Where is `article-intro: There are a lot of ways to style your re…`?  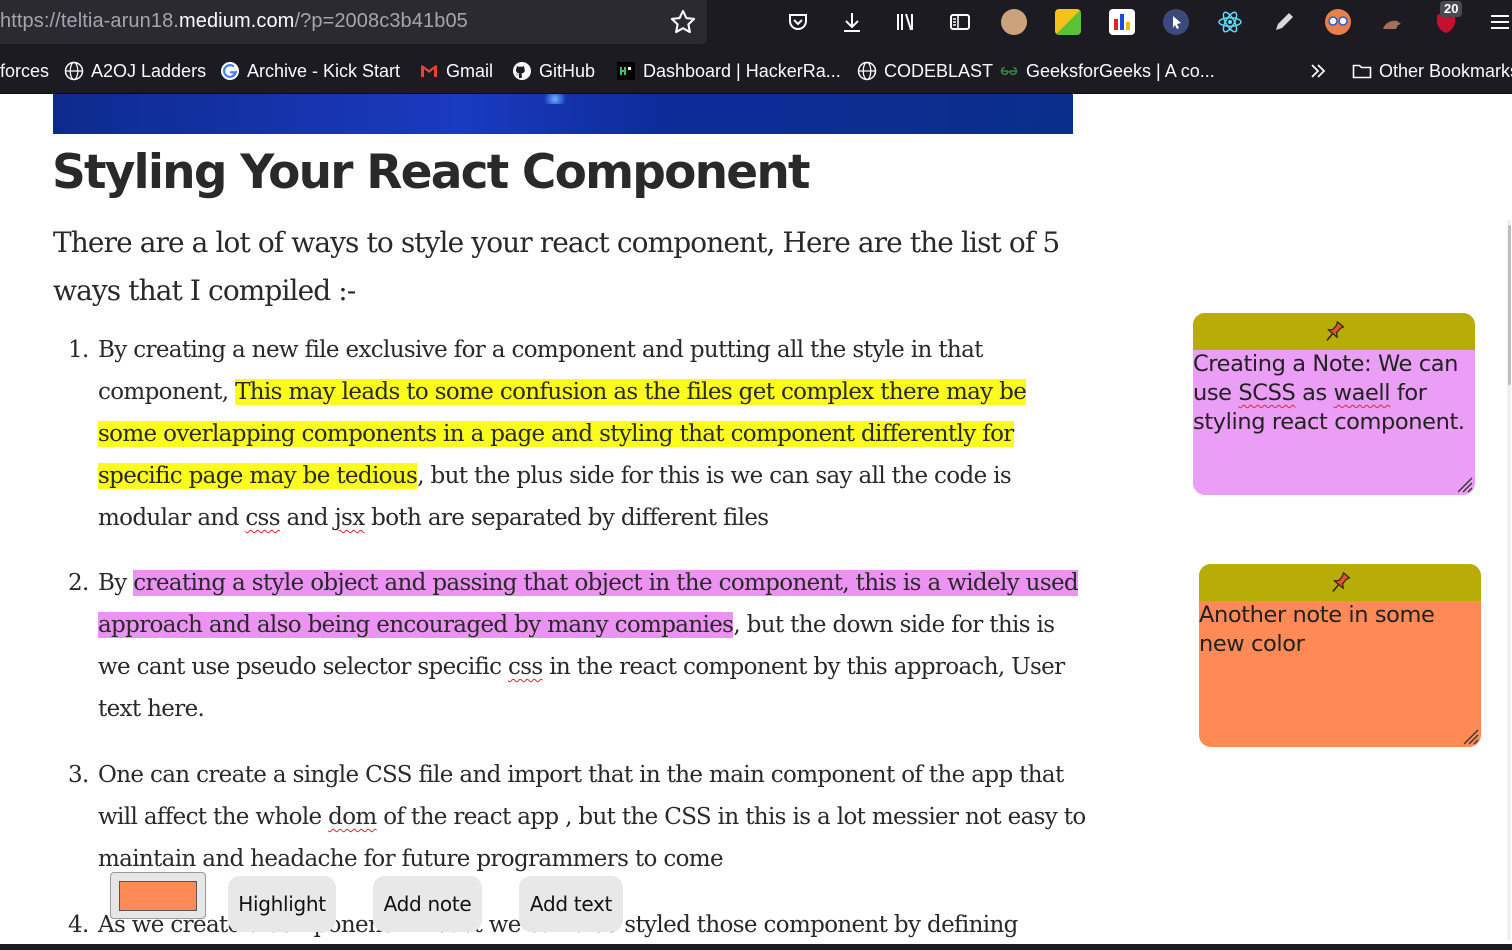
article-intro: There are a lot of ways to style your re… is located at coordinates (556, 266).